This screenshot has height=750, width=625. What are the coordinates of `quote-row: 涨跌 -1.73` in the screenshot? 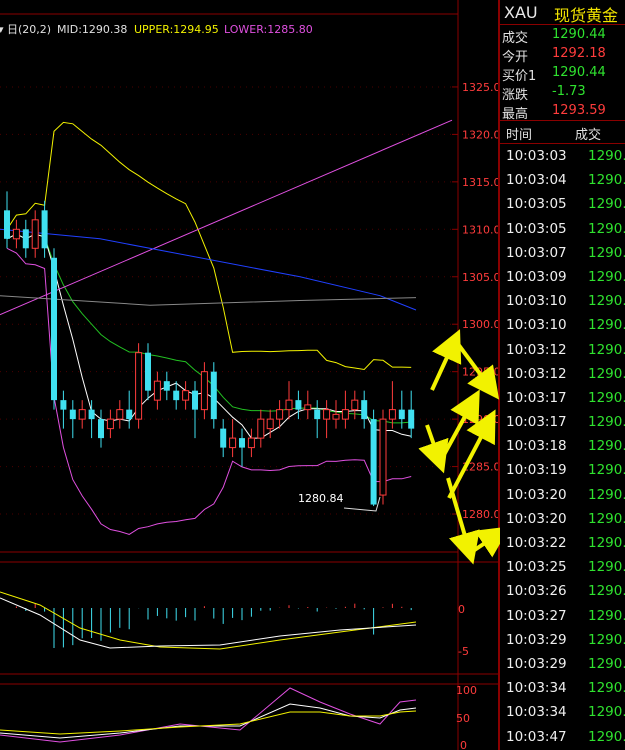 It's located at (562, 92).